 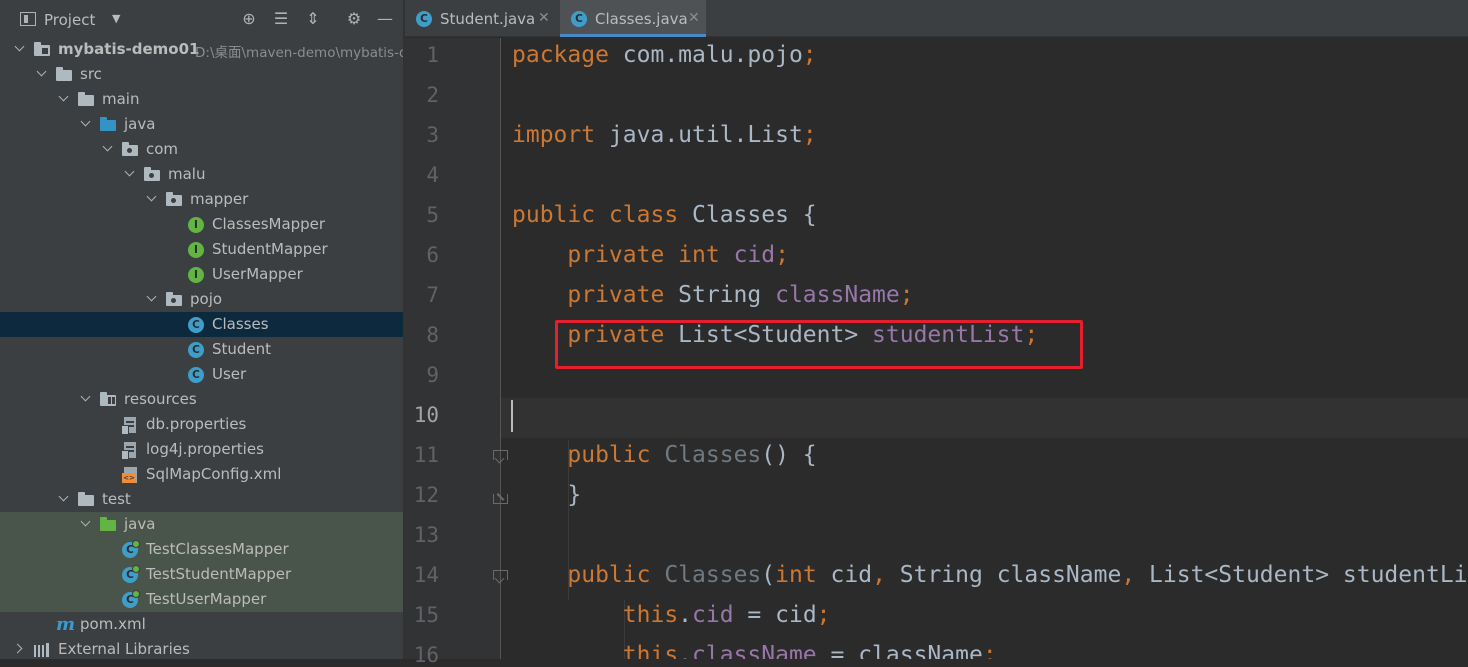 What do you see at coordinates (201, 549) in the screenshot?
I see `tree-item: C TestClassesMapper` at bounding box center [201, 549].